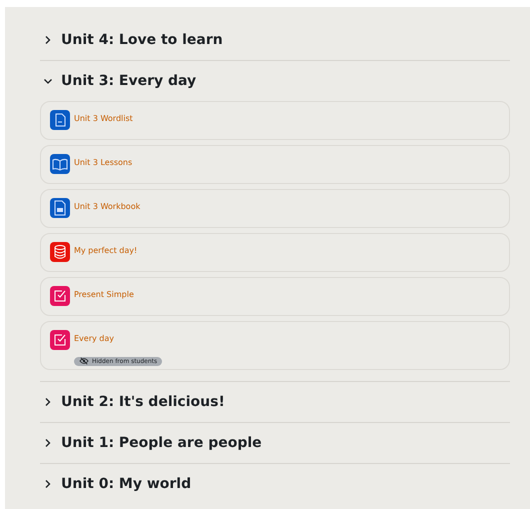 Image resolution: width=530 pixels, height=509 pixels. Describe the element at coordinates (107, 207) in the screenshot. I see `activity-link: Unit 3 Workbook` at that location.